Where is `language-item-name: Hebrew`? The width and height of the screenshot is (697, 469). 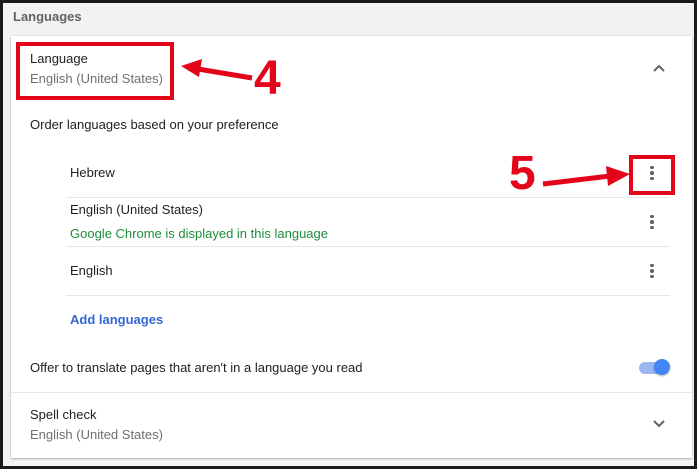
language-item-name: Hebrew is located at coordinates (92, 172).